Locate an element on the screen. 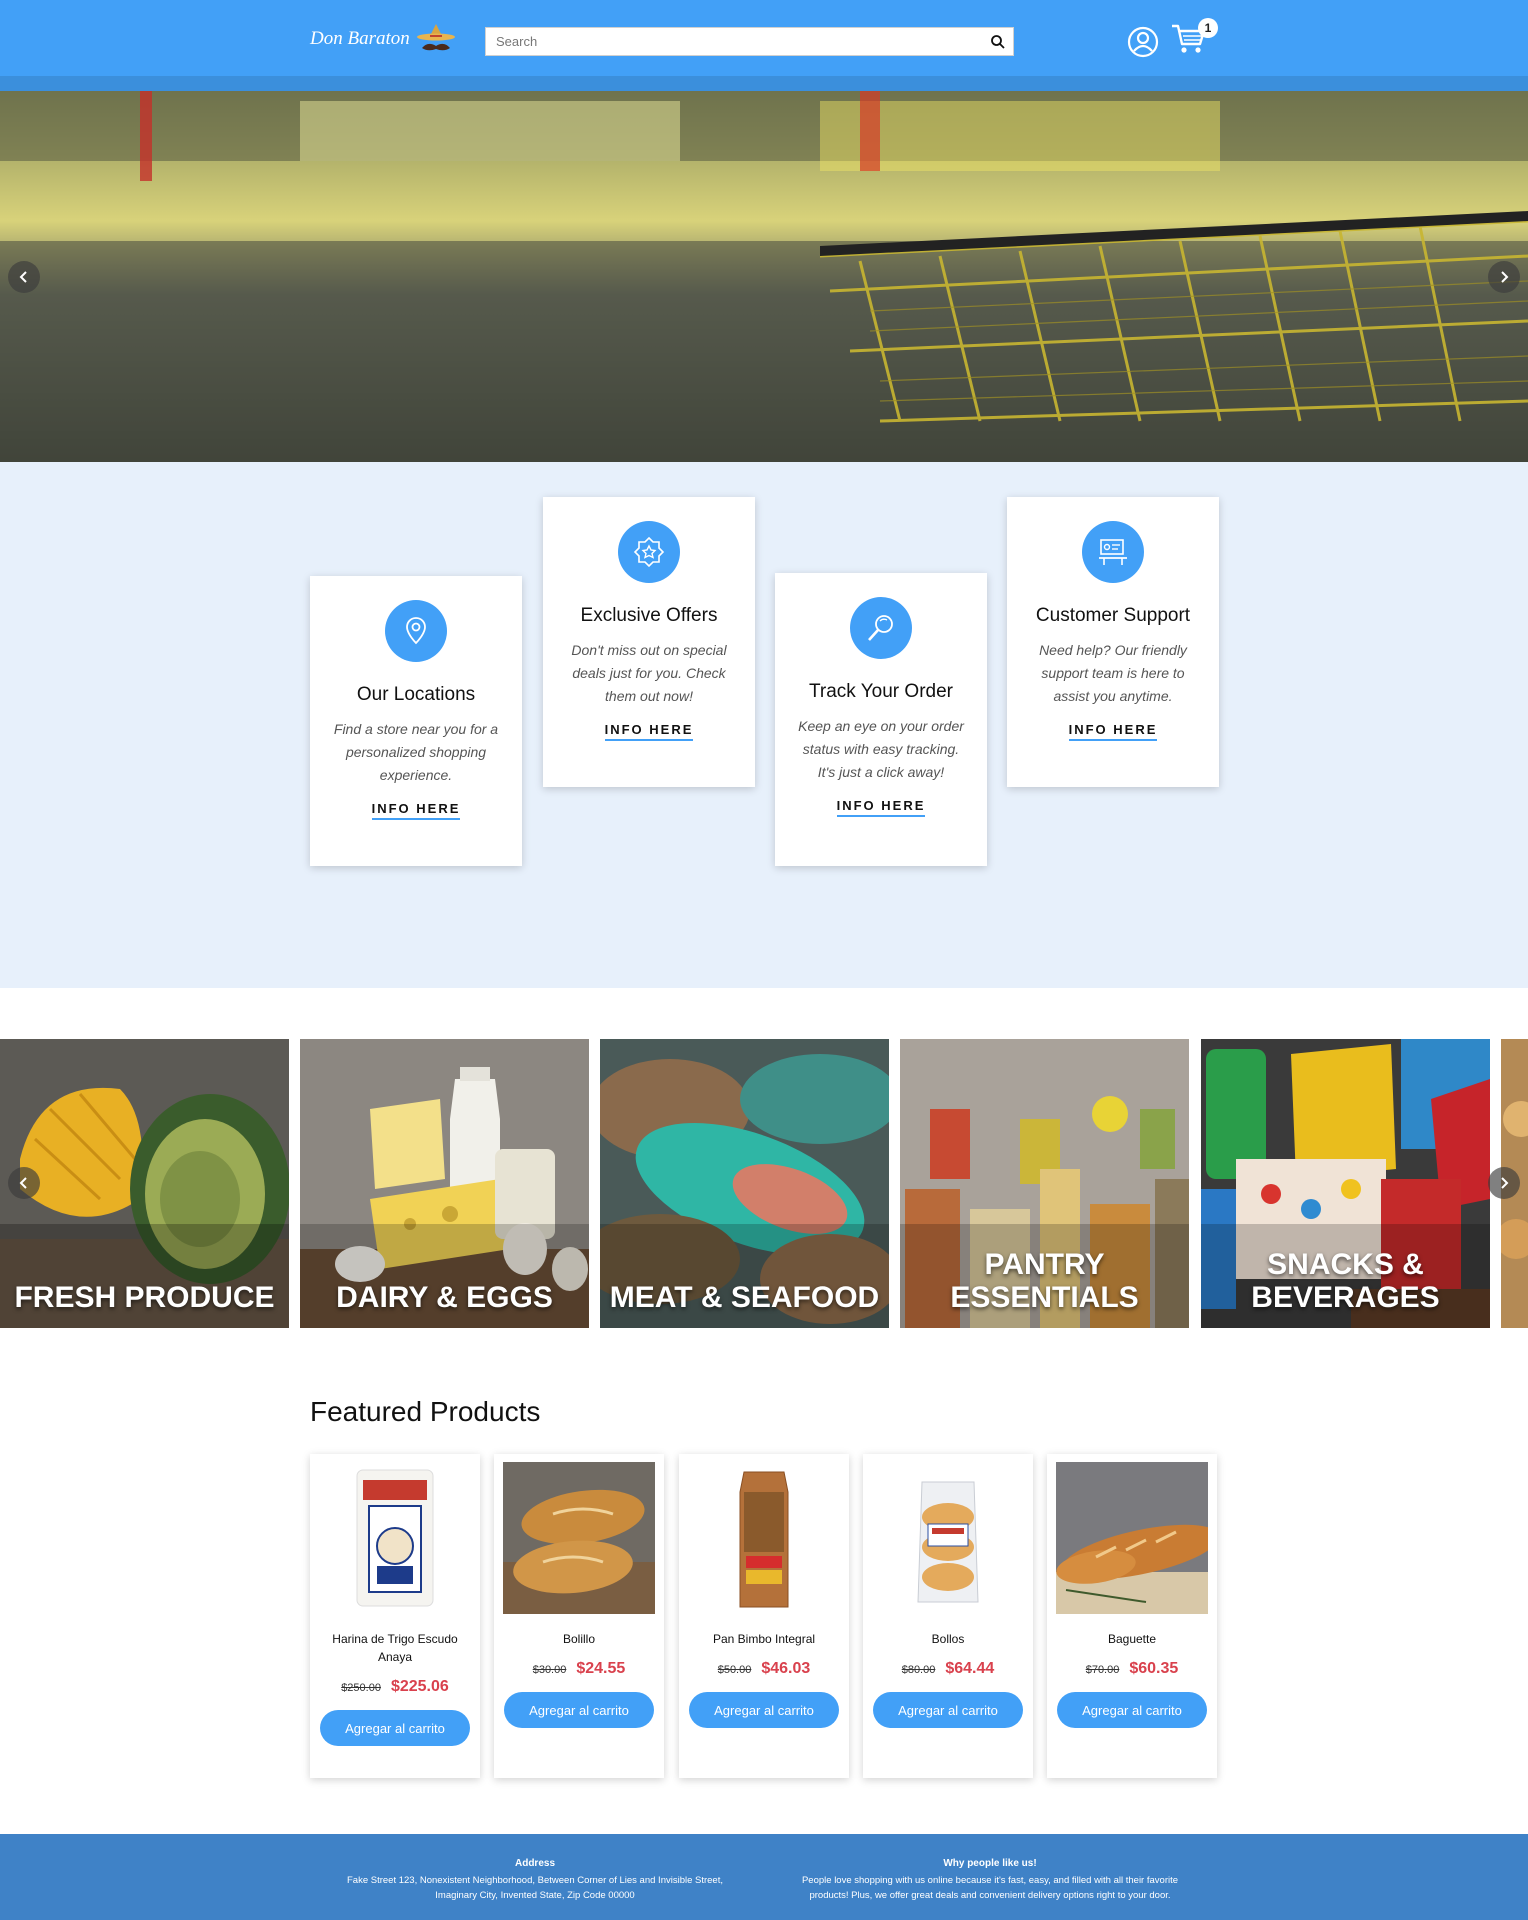  search-icon is located at coordinates (998, 42).